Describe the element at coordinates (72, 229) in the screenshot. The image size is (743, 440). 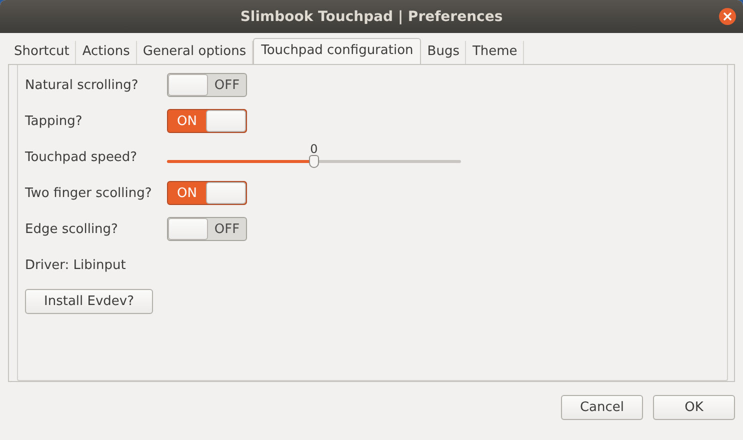
I see `setting-label: Edge scolling?` at that location.